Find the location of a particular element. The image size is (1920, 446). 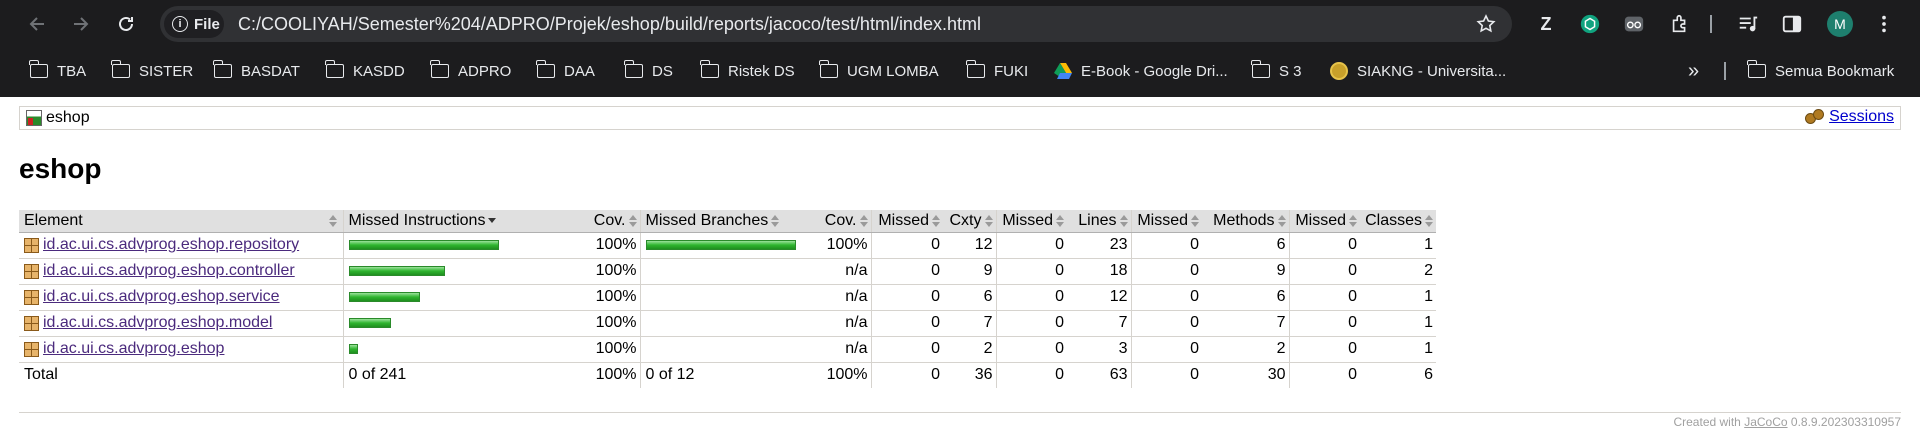

all-bookmarks-folder: Semua Bookmark is located at coordinates (1820, 71).